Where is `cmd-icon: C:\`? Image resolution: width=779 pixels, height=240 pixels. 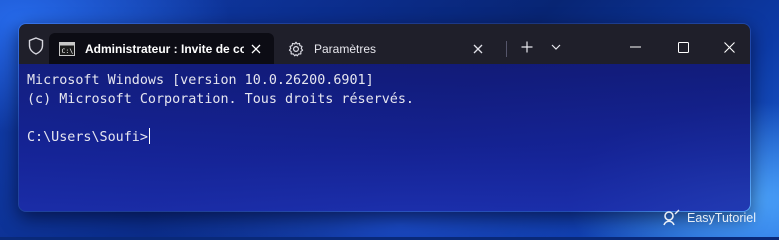 cmd-icon: C:\ is located at coordinates (67, 49).